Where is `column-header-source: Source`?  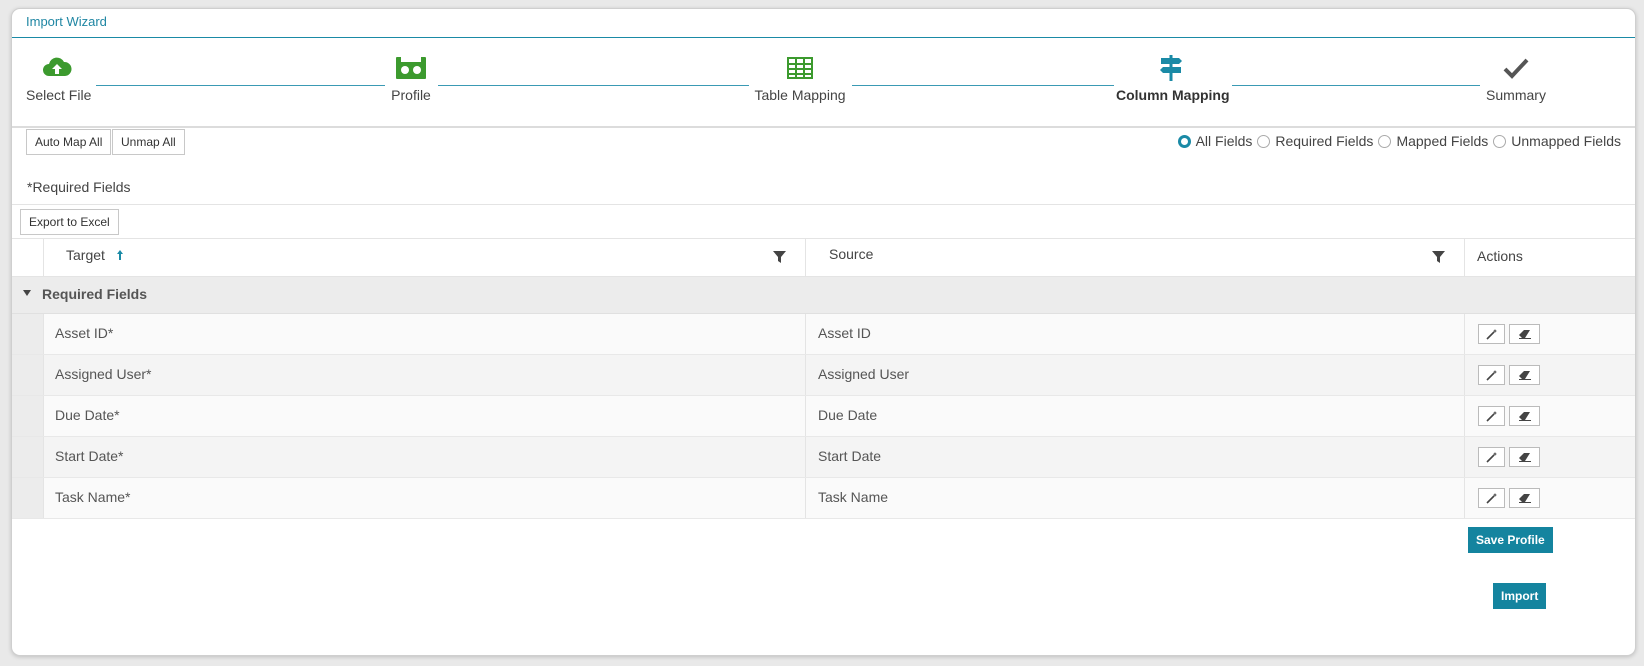
column-header-source: Source is located at coordinates (851, 256).